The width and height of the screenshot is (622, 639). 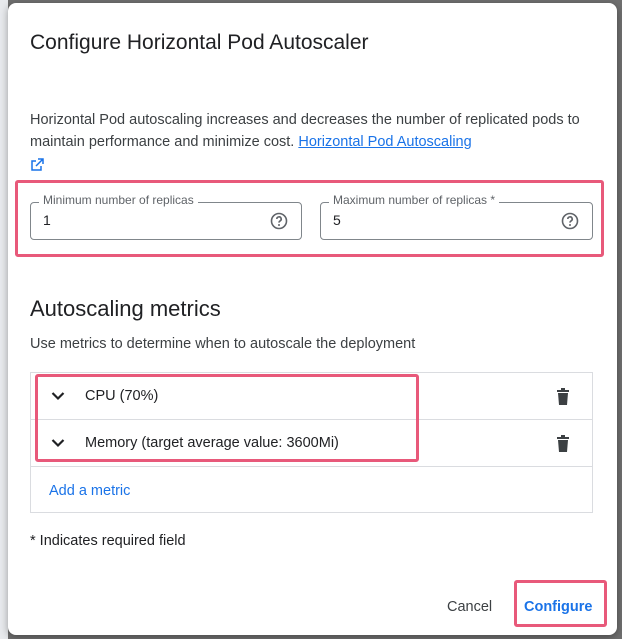 What do you see at coordinates (558, 607) in the screenshot?
I see `configure-button: Configure` at bounding box center [558, 607].